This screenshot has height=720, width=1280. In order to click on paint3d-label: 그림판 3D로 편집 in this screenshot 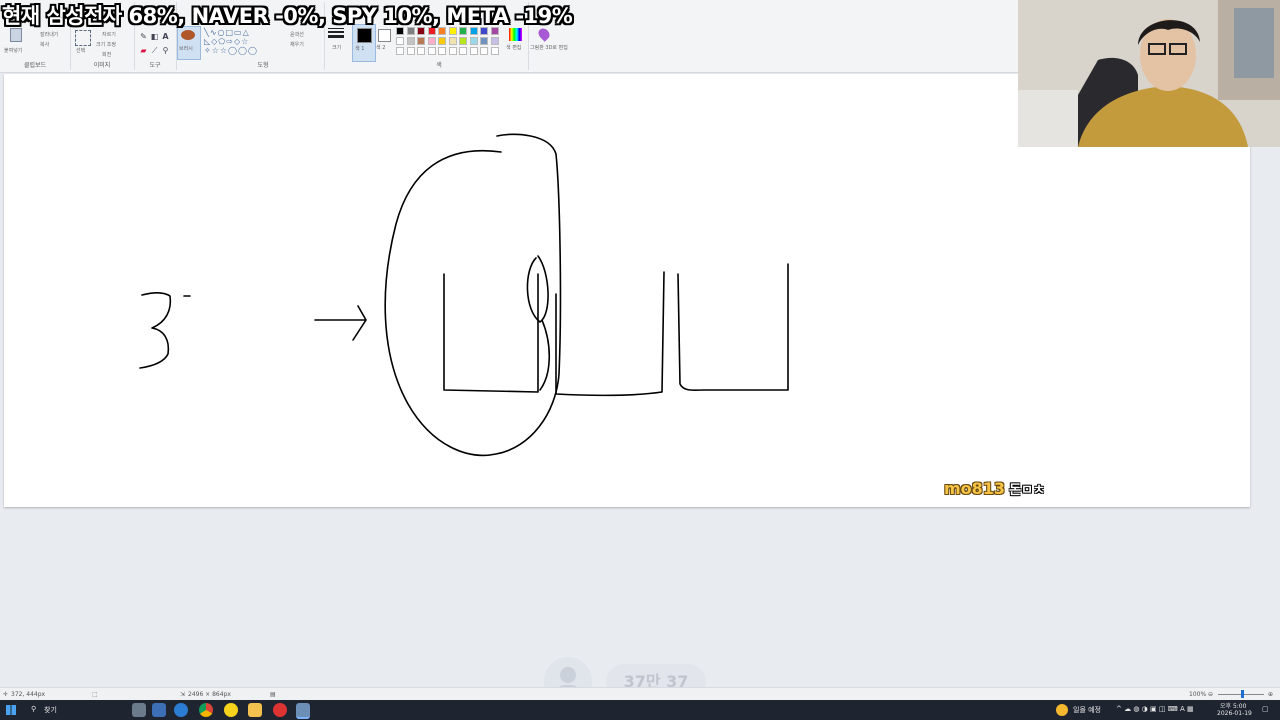, I will do `click(549, 48)`.